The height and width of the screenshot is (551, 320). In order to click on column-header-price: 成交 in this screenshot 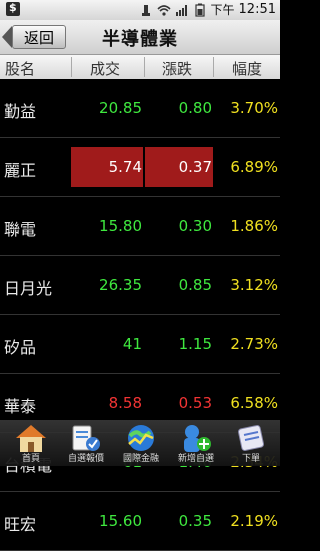, I will do `click(105, 69)`.